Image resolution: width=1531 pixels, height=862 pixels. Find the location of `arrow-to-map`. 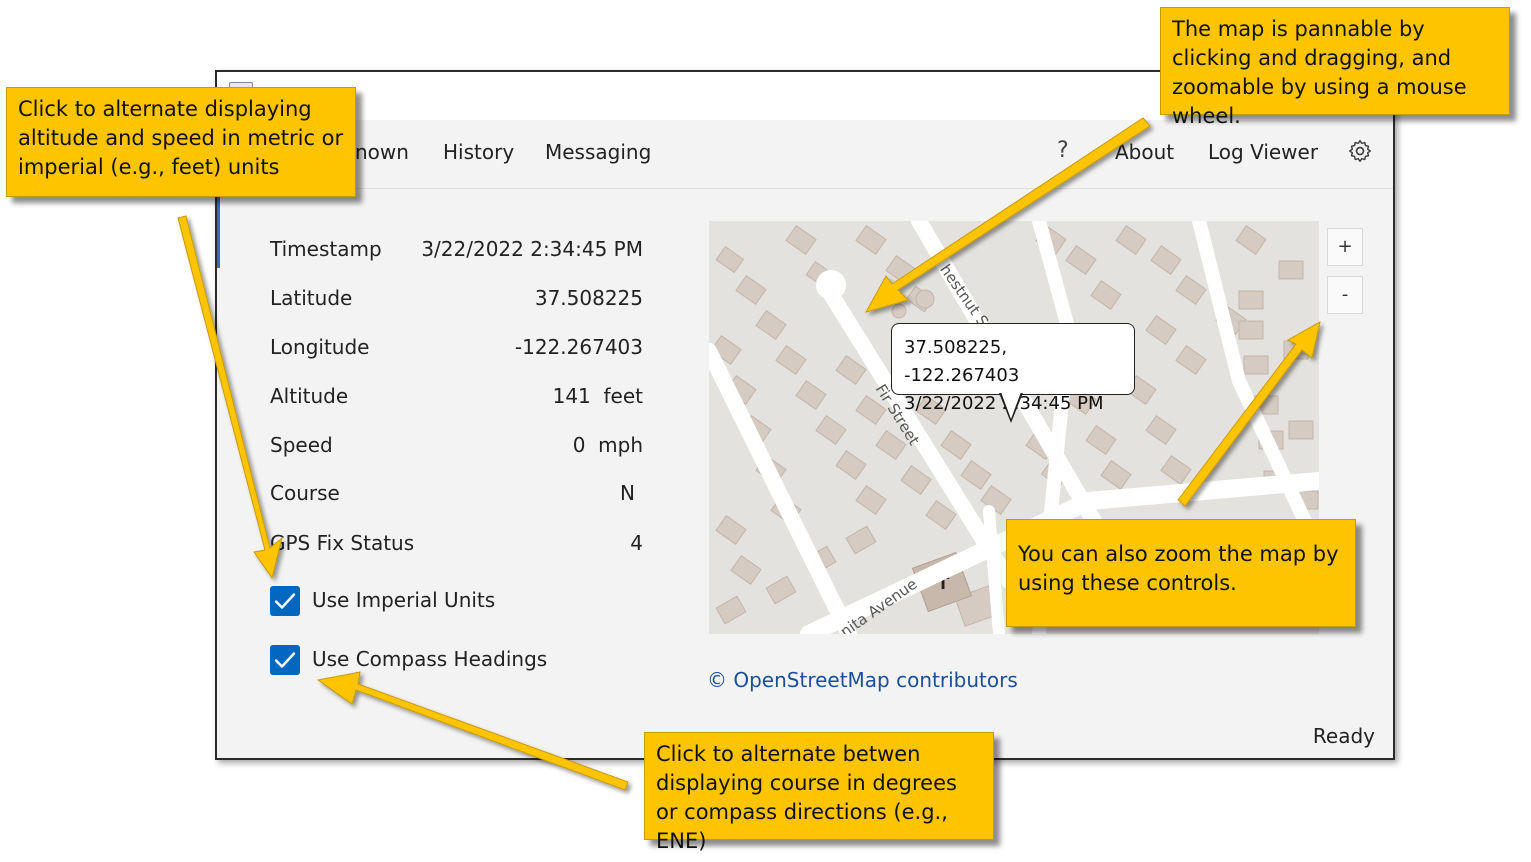

arrow-to-map is located at coordinates (1007, 215).